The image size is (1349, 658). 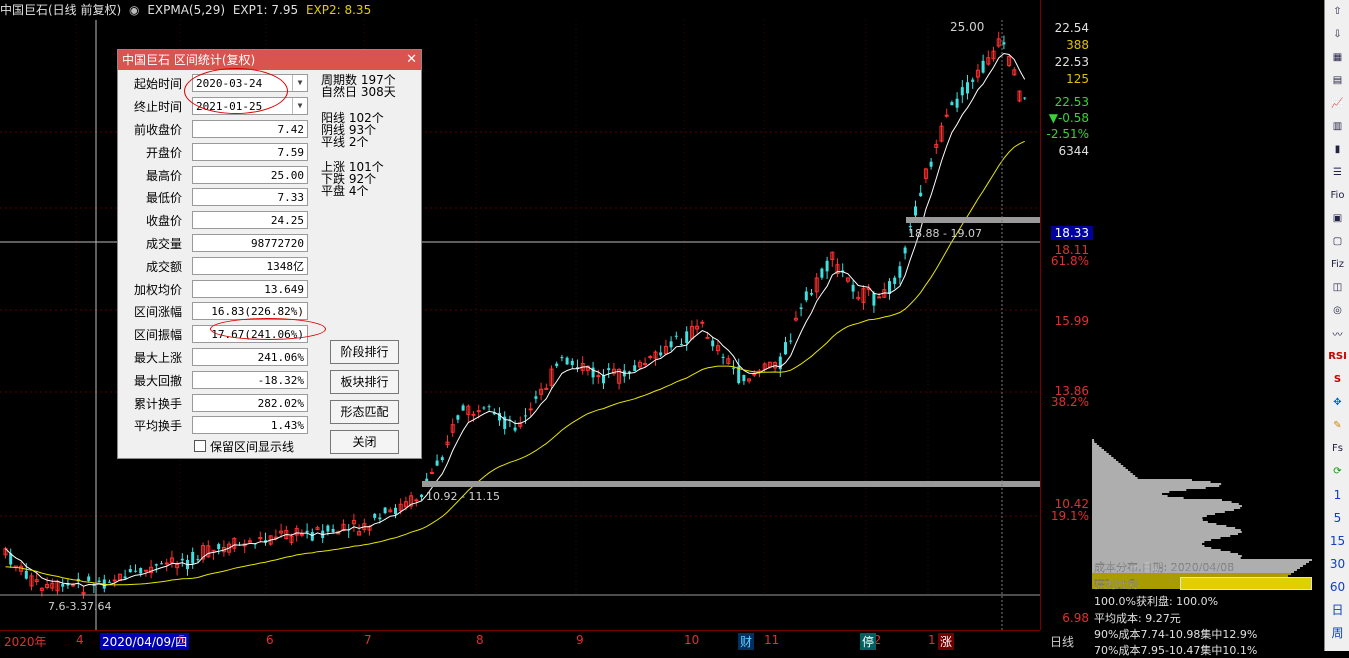 I want to click on stat-field-label: 加权均价, so click(x=157, y=289).